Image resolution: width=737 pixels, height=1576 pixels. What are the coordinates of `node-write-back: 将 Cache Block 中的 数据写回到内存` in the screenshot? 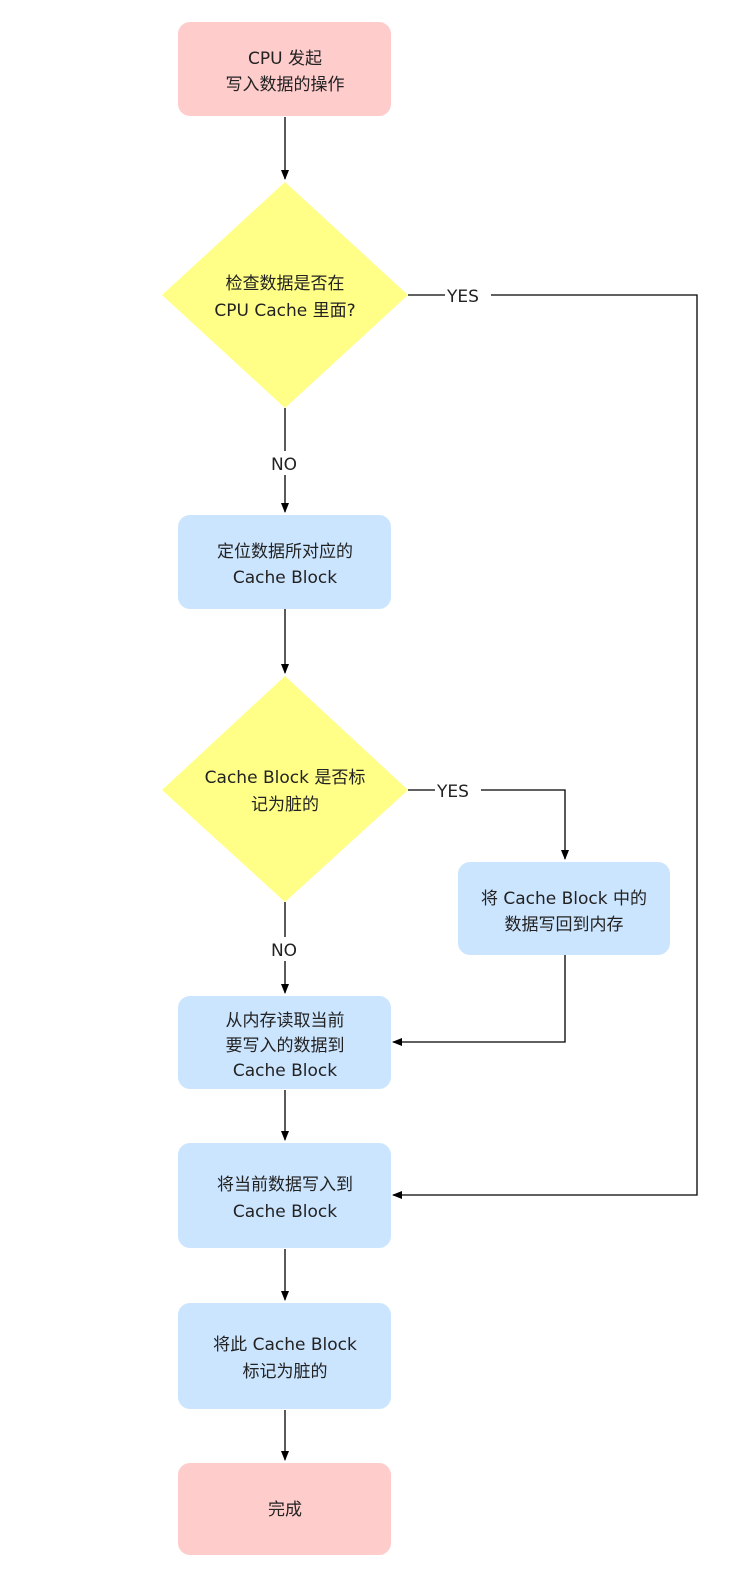 It's located at (564, 908).